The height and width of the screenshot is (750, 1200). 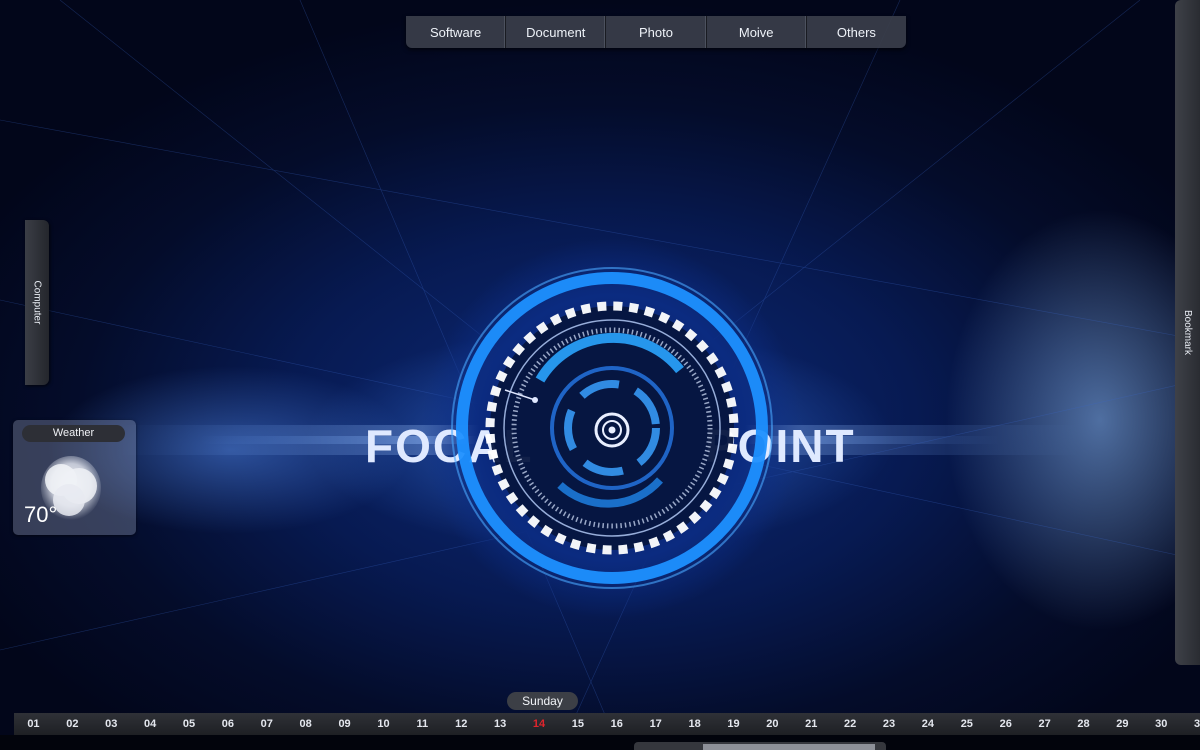 What do you see at coordinates (1005, 724) in the screenshot?
I see `date-cell: 26` at bounding box center [1005, 724].